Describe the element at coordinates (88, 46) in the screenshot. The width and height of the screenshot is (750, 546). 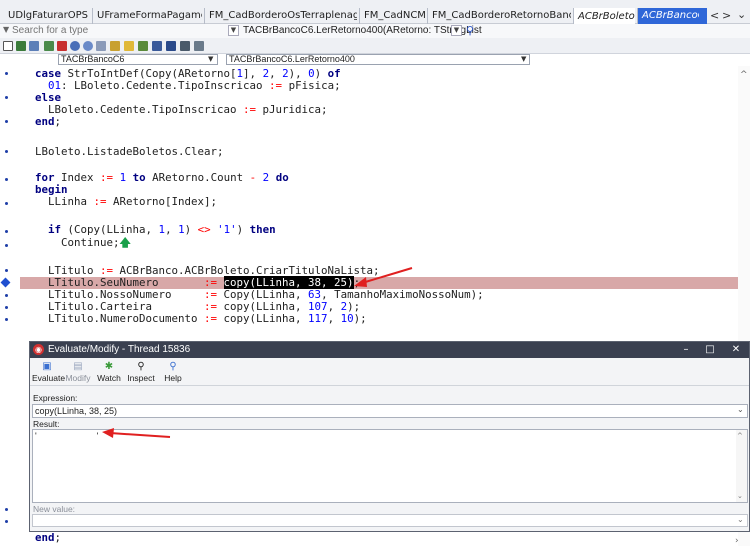
I see `trace-into-icon` at that location.